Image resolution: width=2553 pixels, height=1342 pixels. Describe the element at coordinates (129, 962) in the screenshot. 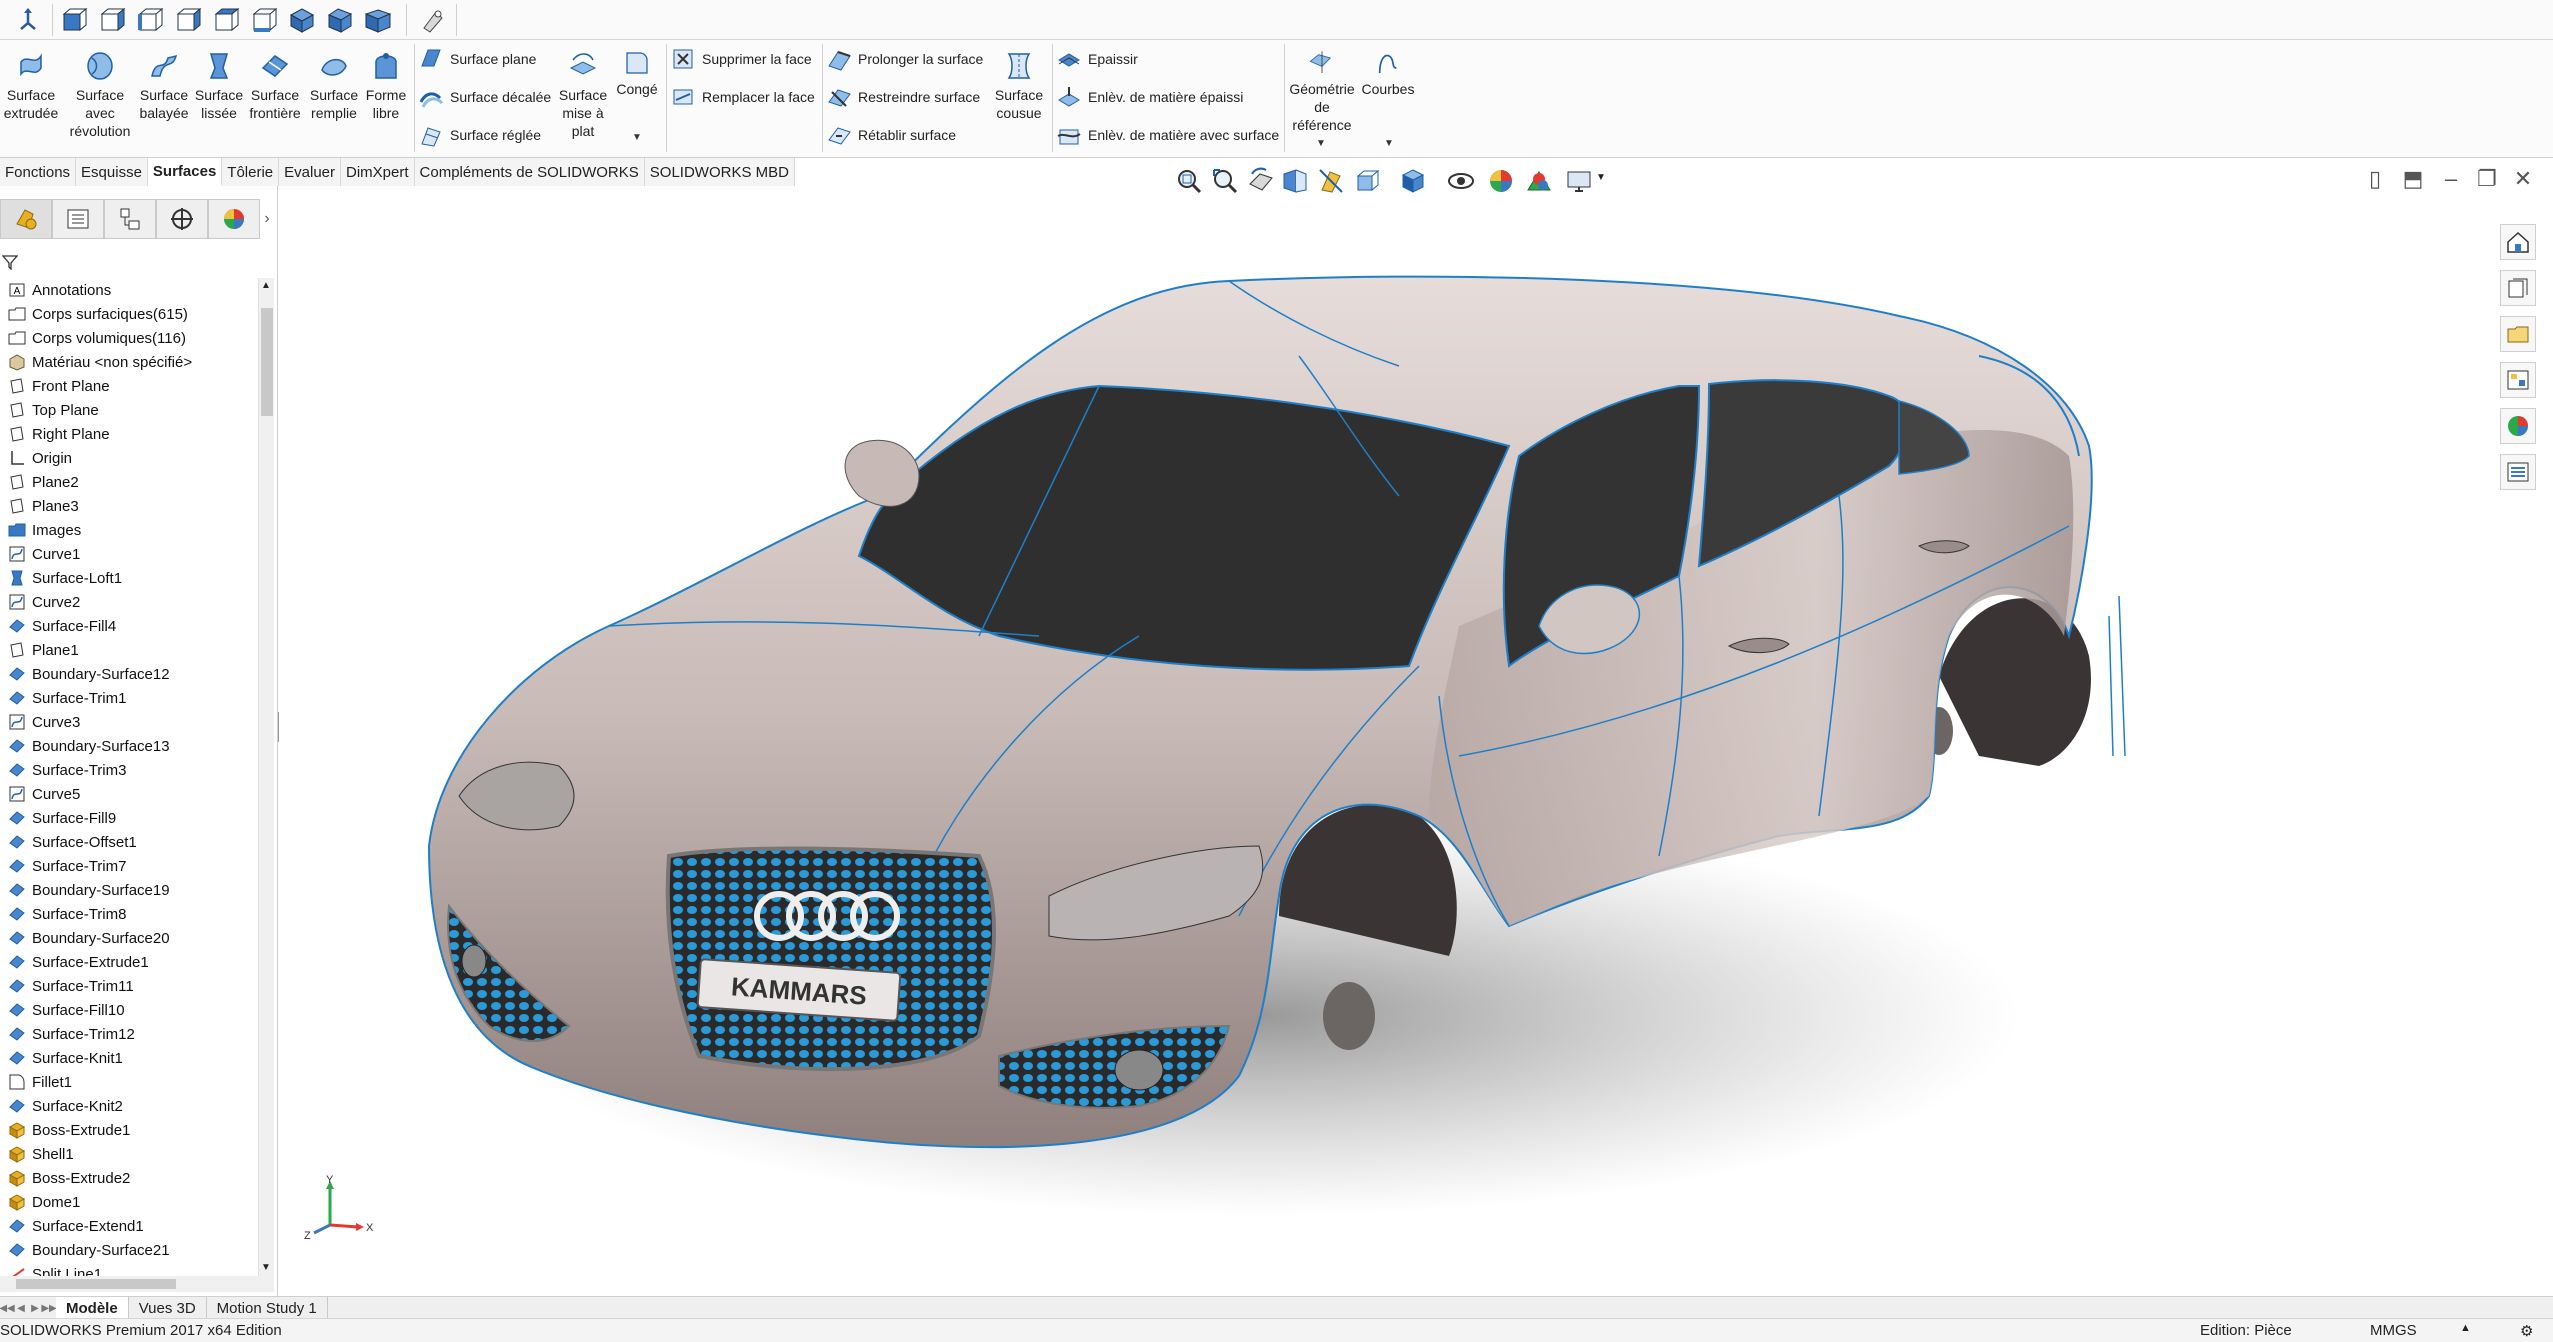

I see `tree-item: Surface-Extrude1` at that location.